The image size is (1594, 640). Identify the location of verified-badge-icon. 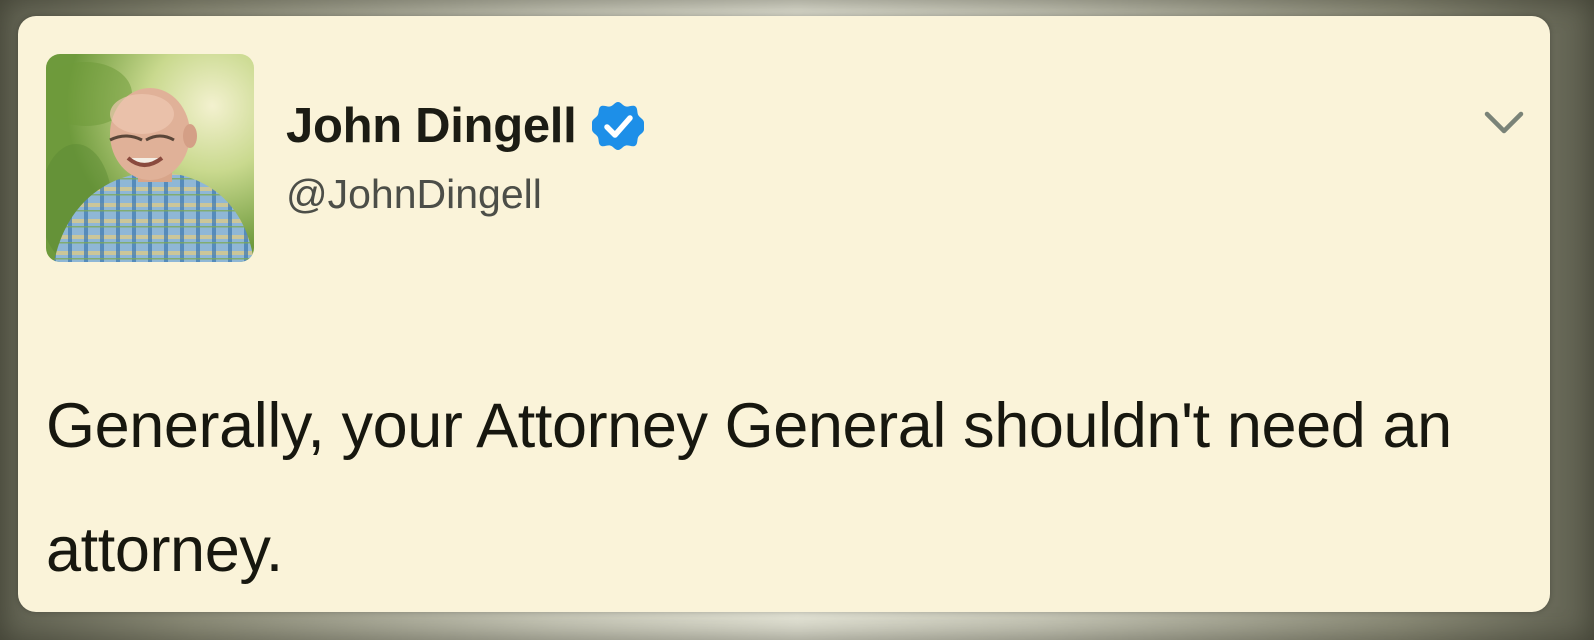
(618, 126).